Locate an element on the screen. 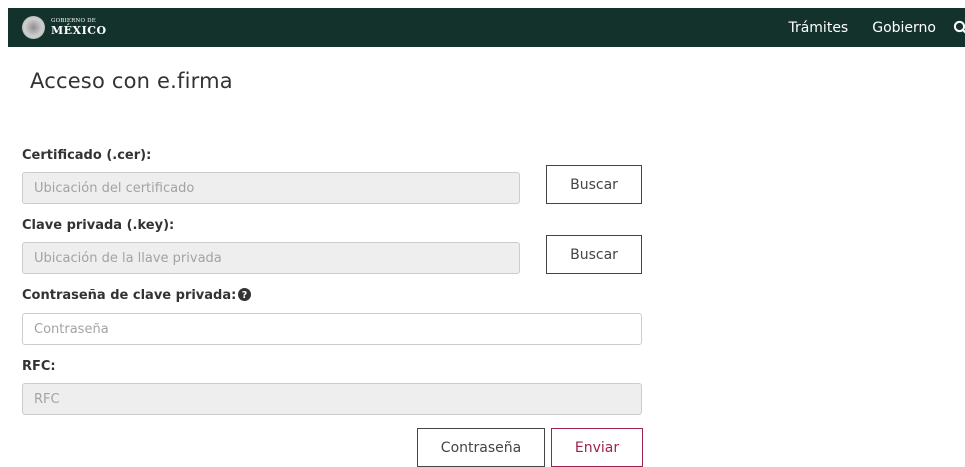 This screenshot has width=965, height=467. question-circle-icon: ? is located at coordinates (245, 294).